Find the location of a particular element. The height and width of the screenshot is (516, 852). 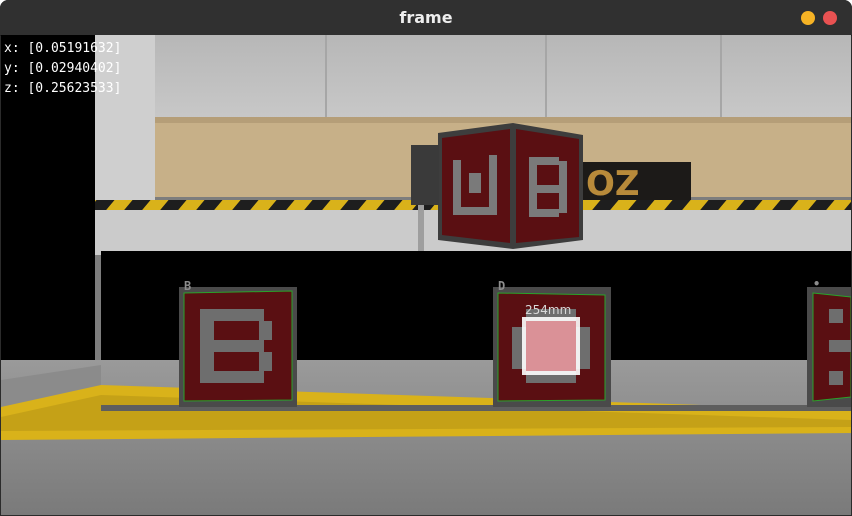

marker-distance-label: 254mm is located at coordinates (548, 310).